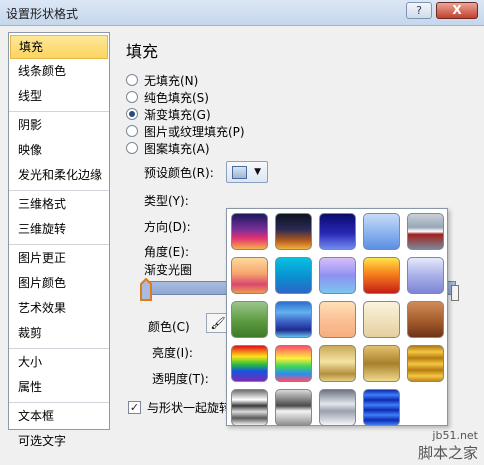  What do you see at coordinates (132, 114) in the screenshot?
I see `radio-button-selected` at bounding box center [132, 114].